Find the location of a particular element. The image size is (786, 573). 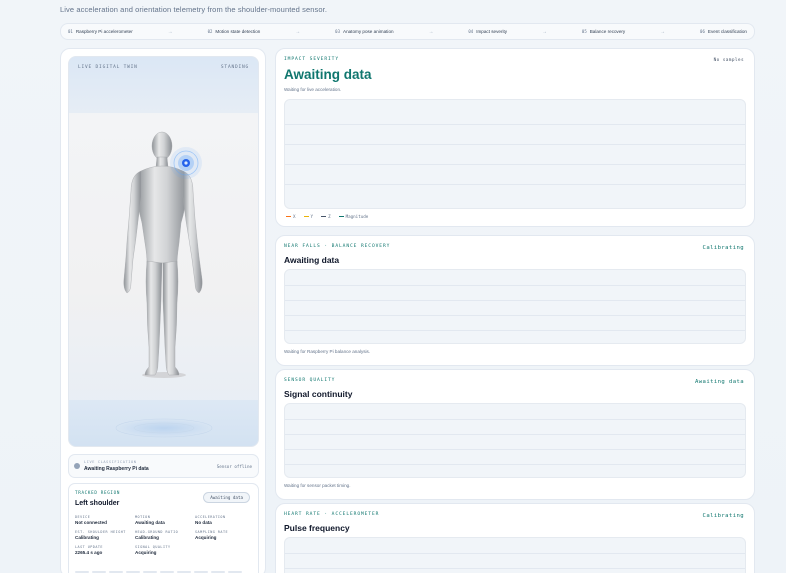

field-motion: MOTION Awaiting data is located at coordinates (165, 520).